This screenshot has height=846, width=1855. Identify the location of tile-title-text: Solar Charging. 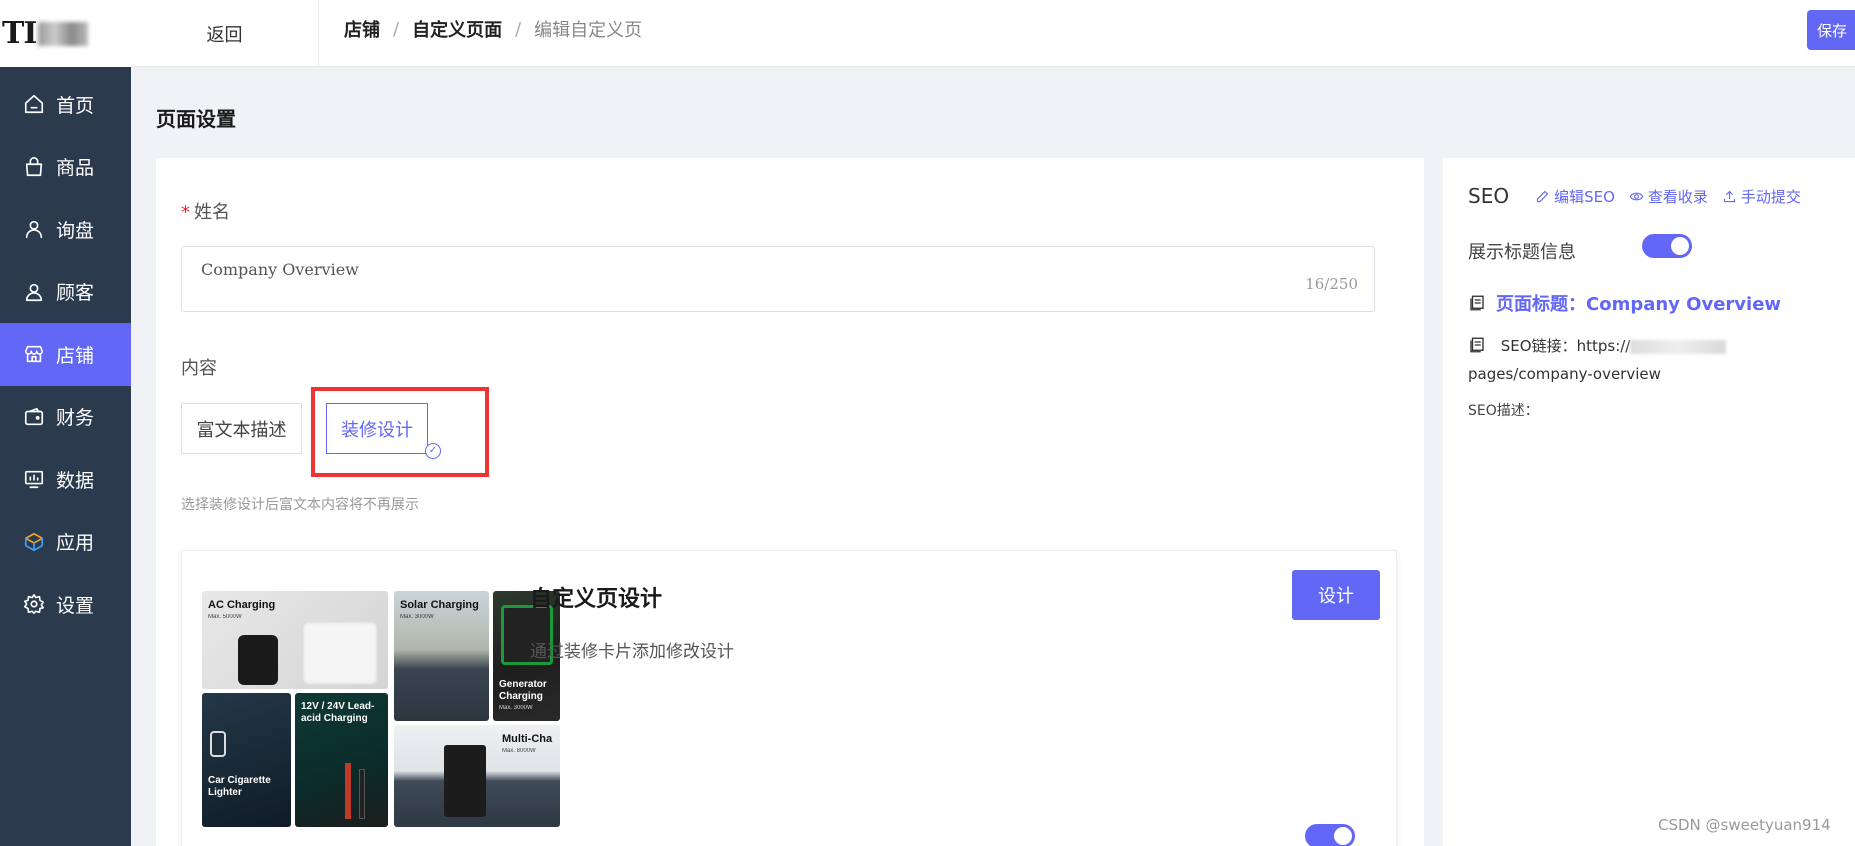
(439, 605).